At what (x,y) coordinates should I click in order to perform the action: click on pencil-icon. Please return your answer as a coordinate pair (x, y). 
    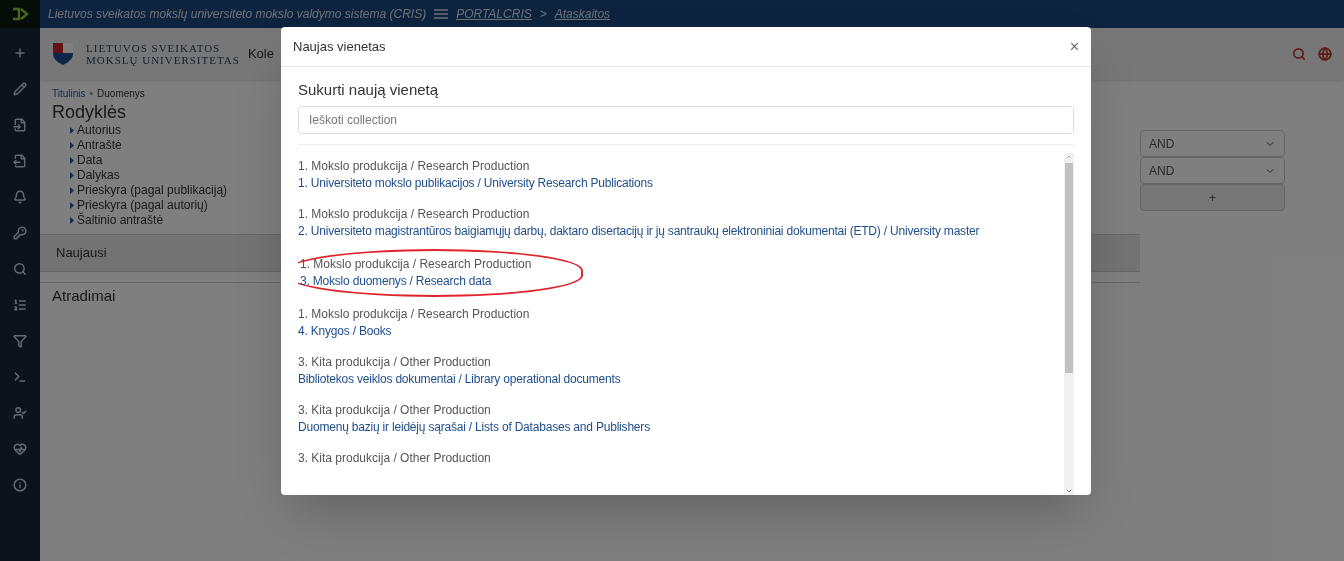
    Looking at the image, I should click on (20, 89).